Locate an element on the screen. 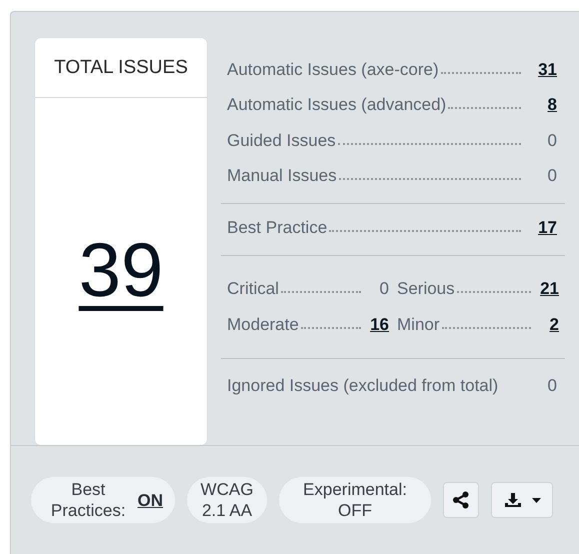  stat-label: Manual Issues is located at coordinates (282, 176).